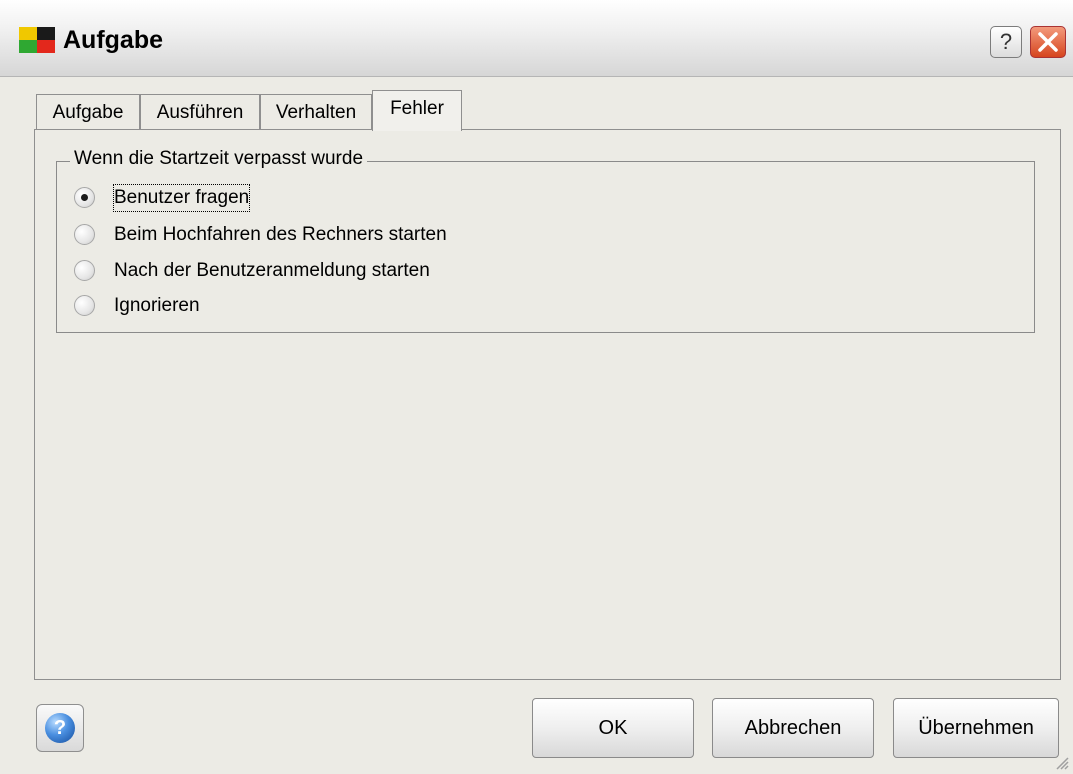 This screenshot has height=774, width=1073. I want to click on tab-aufgabe: Aufgabe, so click(88, 112).